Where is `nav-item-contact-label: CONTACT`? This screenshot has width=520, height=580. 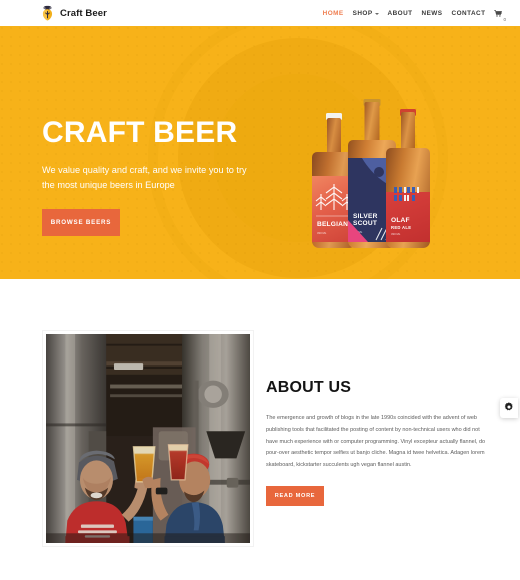 nav-item-contact-label: CONTACT is located at coordinates (468, 13).